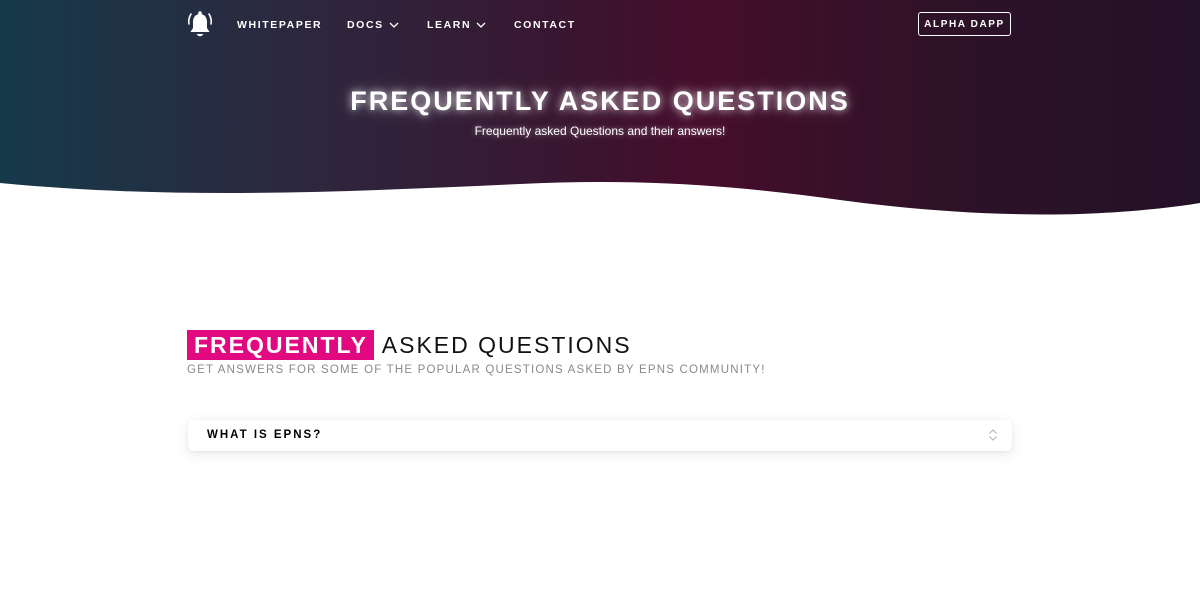 Image resolution: width=1200 pixels, height=600 pixels. Describe the element at coordinates (964, 24) in the screenshot. I see `alpha-dapp-button: ALPHA DAPP` at that location.